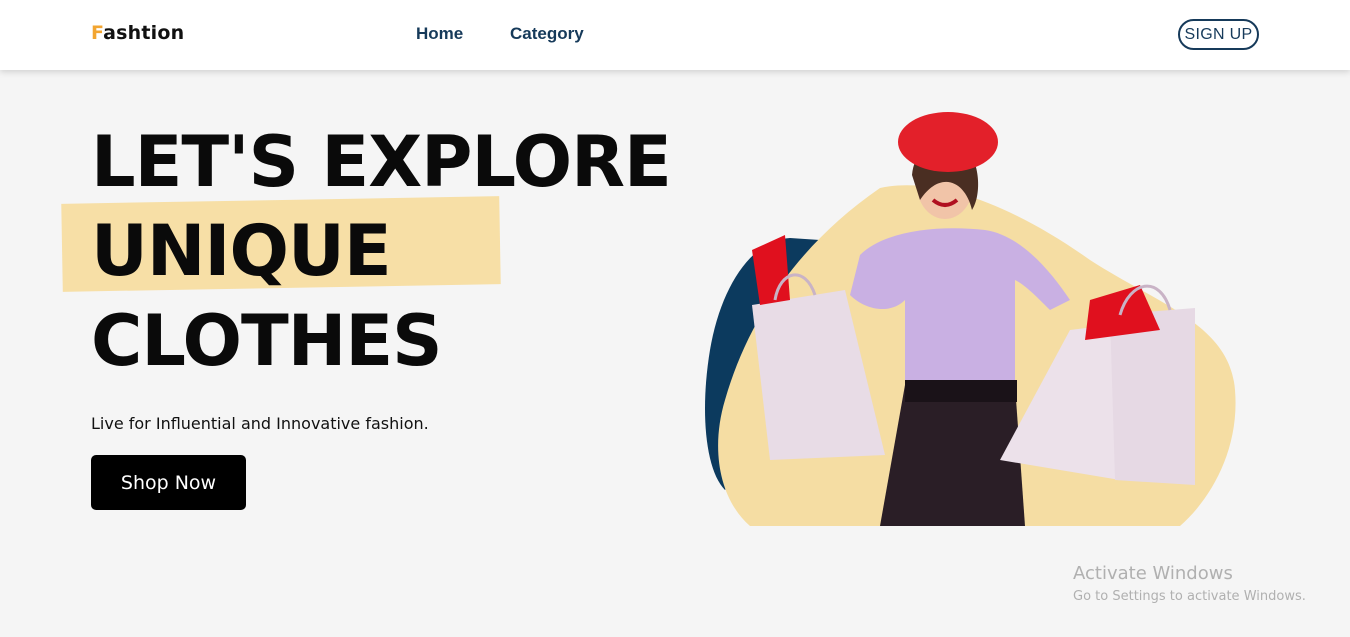 The height and width of the screenshot is (637, 1350). I want to click on headline-line-1: LET'S EXPLORE, so click(381, 162).